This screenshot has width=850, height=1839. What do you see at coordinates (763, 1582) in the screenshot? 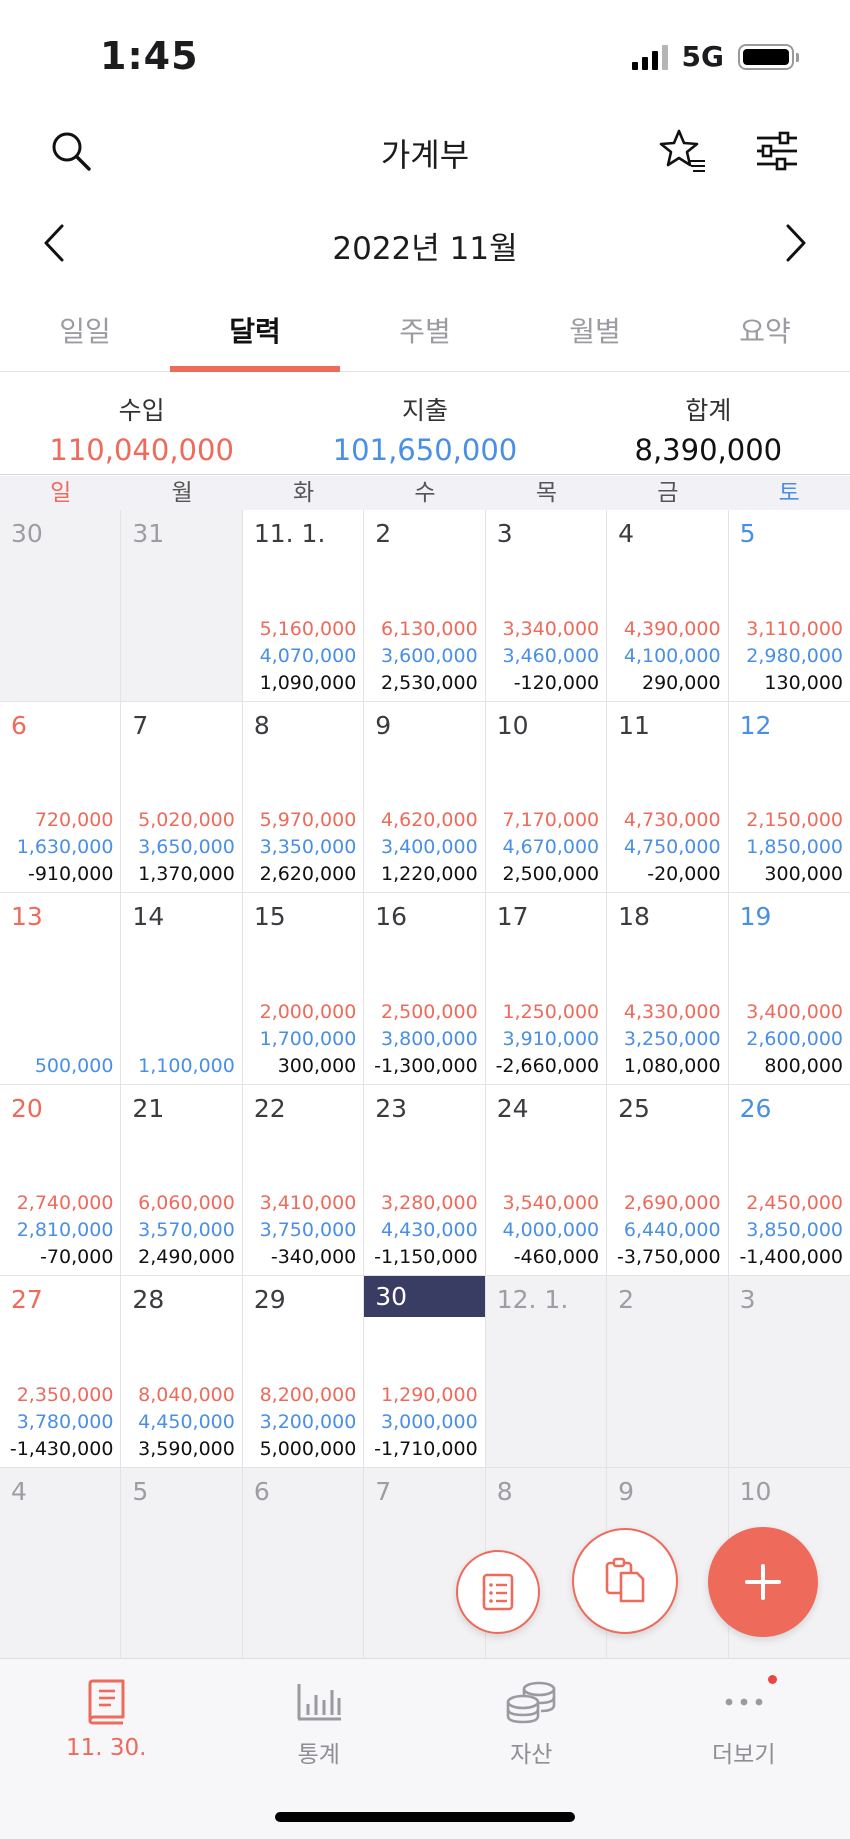
I see `add-transaction-button` at bounding box center [763, 1582].